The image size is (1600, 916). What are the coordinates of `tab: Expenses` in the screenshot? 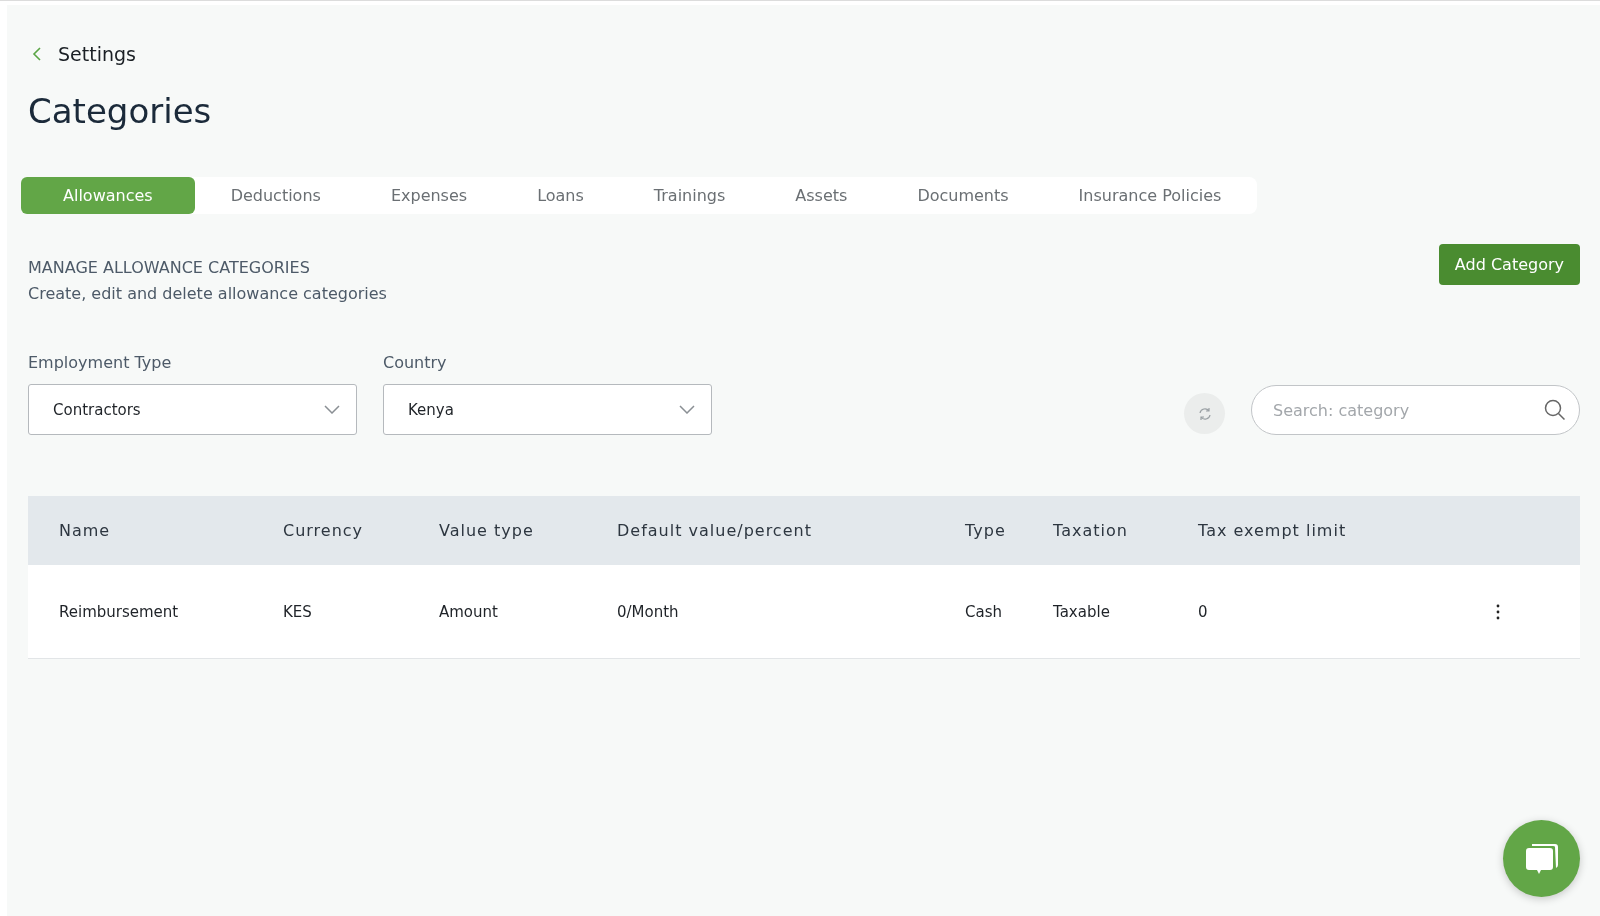 It's located at (429, 195).